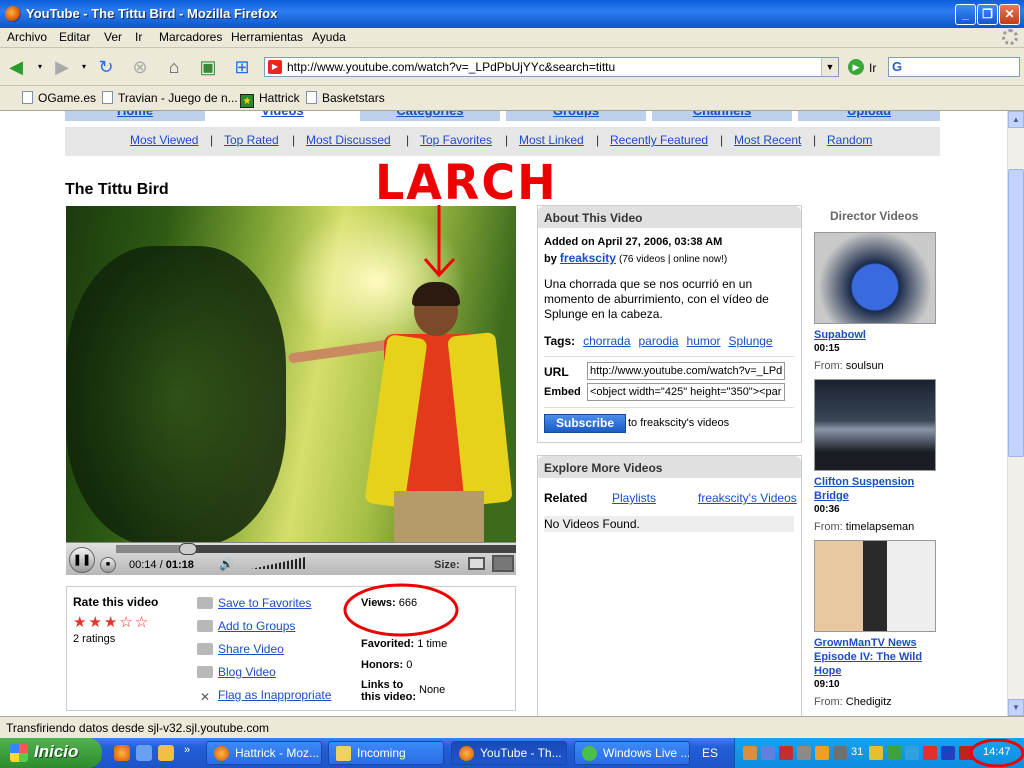 The height and width of the screenshot is (768, 1024). What do you see at coordinates (111, 622) in the screenshot?
I see `rating-stars: ★★★☆☆` at bounding box center [111, 622].